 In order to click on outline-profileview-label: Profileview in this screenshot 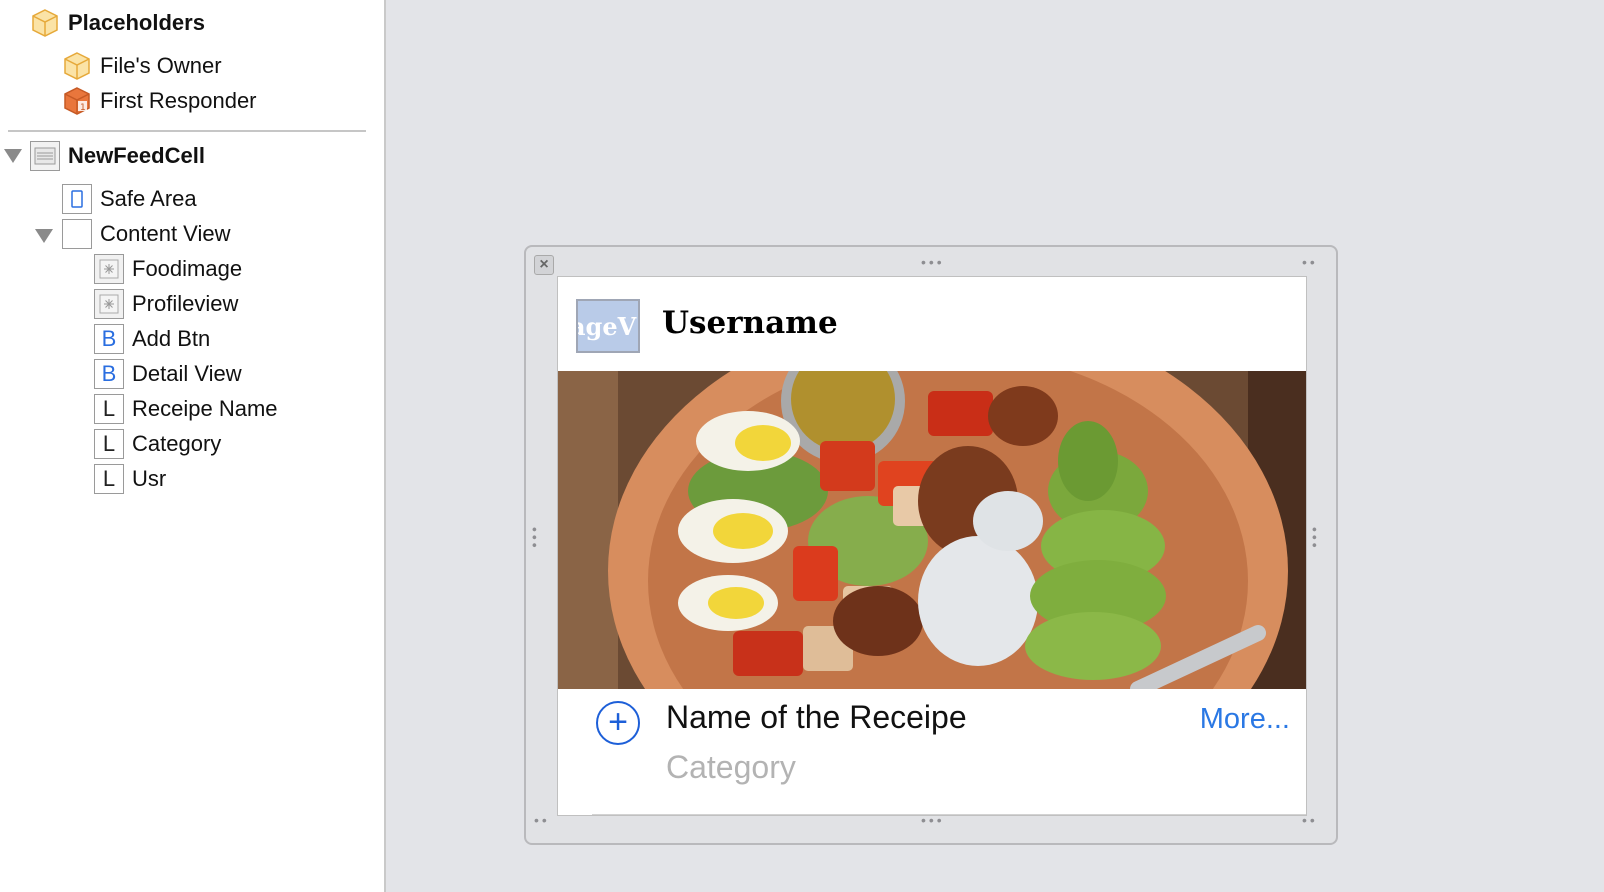, I will do `click(185, 303)`.